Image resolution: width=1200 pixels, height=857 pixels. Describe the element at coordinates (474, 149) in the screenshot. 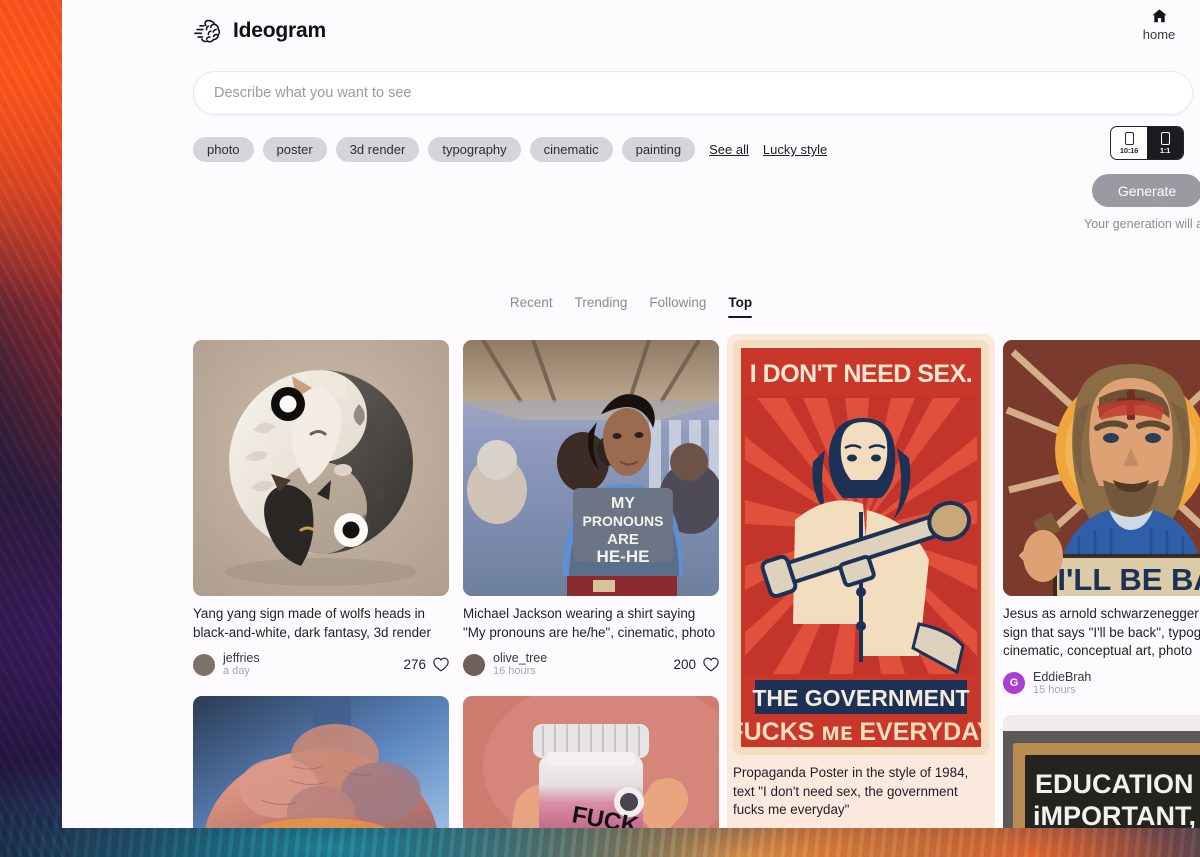

I see `style-chip-typography: typography` at that location.